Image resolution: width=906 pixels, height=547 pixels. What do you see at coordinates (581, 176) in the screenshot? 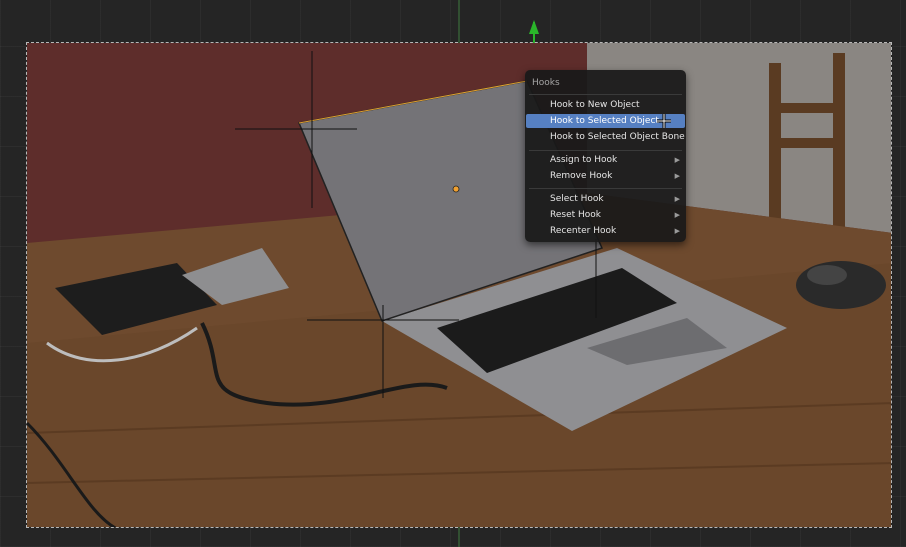
I see `menu-item-label: Remove Hook` at bounding box center [581, 176].